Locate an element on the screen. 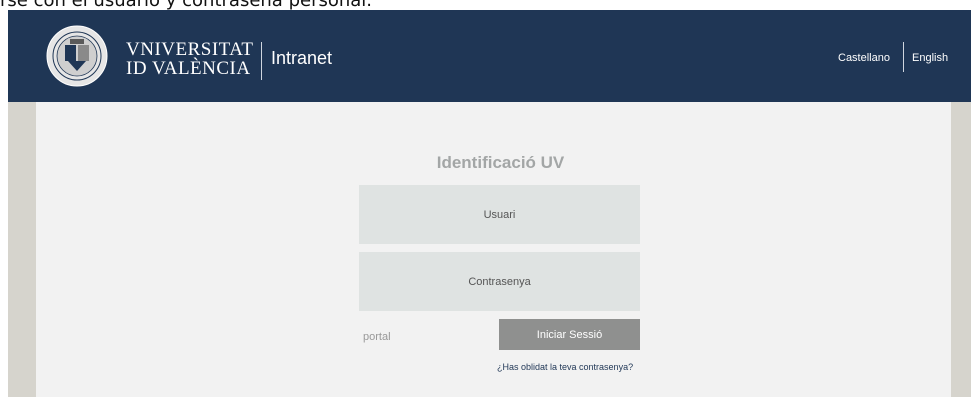  university-seal-icon is located at coordinates (77, 56).